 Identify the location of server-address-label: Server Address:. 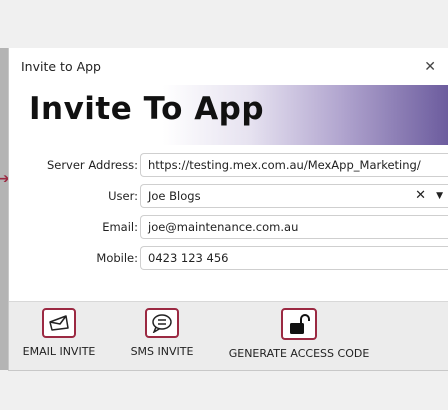
(92, 165).